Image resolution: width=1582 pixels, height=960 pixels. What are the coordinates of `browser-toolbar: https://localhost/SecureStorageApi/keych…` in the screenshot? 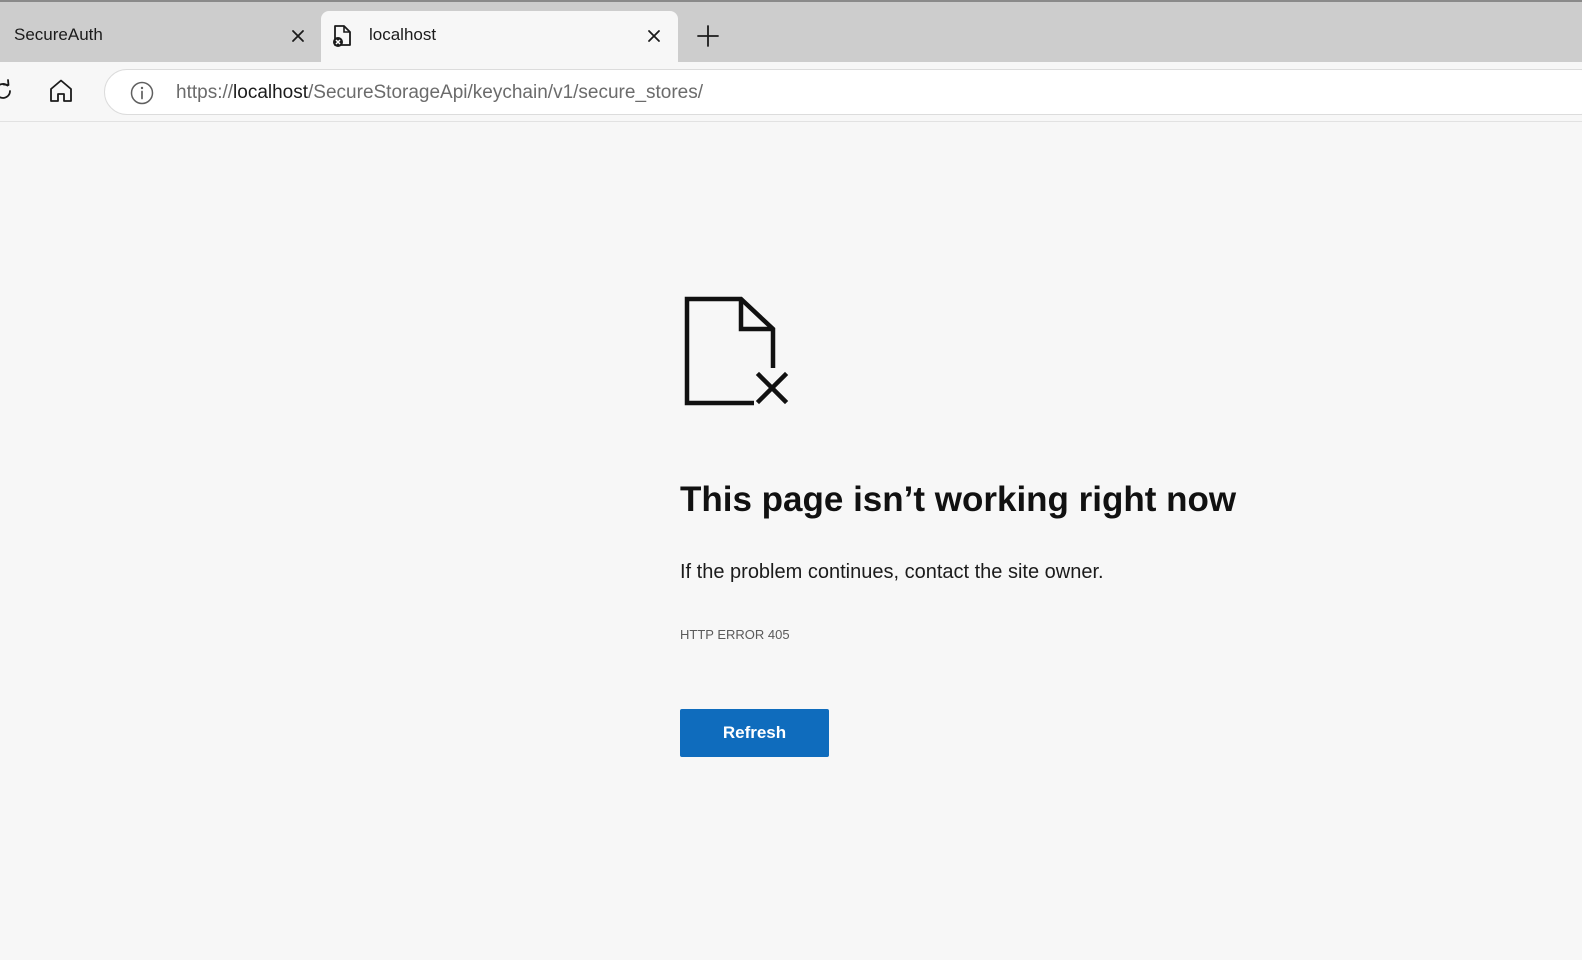 It's located at (791, 92).